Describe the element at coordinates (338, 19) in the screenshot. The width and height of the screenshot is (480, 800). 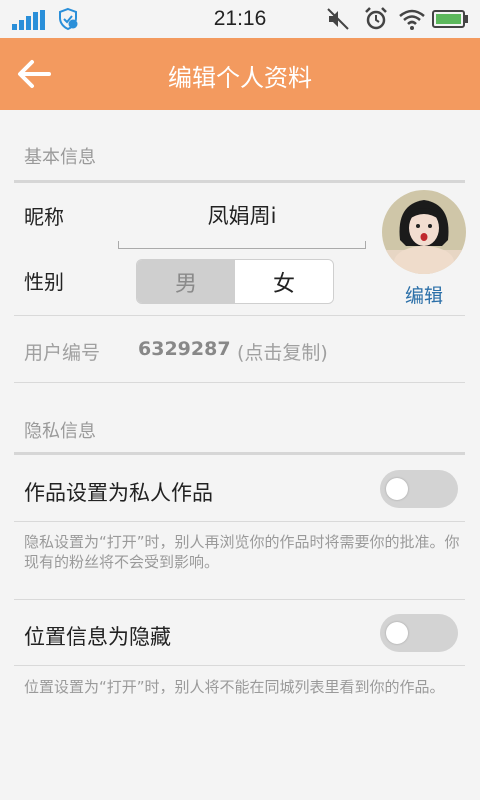
I see `mute-icon` at that location.